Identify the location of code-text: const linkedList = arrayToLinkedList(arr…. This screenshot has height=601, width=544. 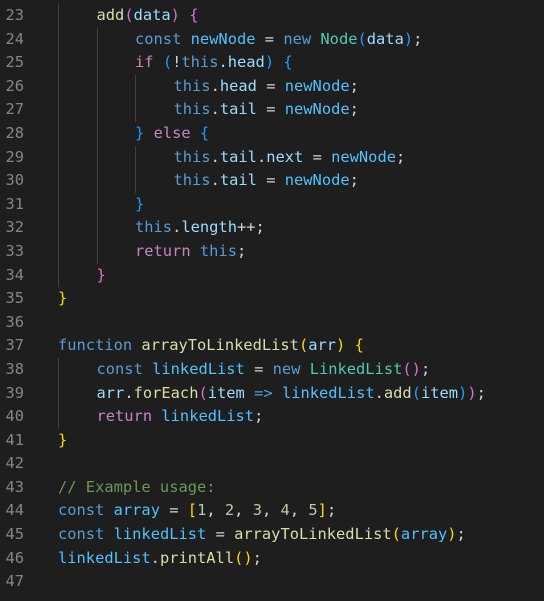
(262, 535).